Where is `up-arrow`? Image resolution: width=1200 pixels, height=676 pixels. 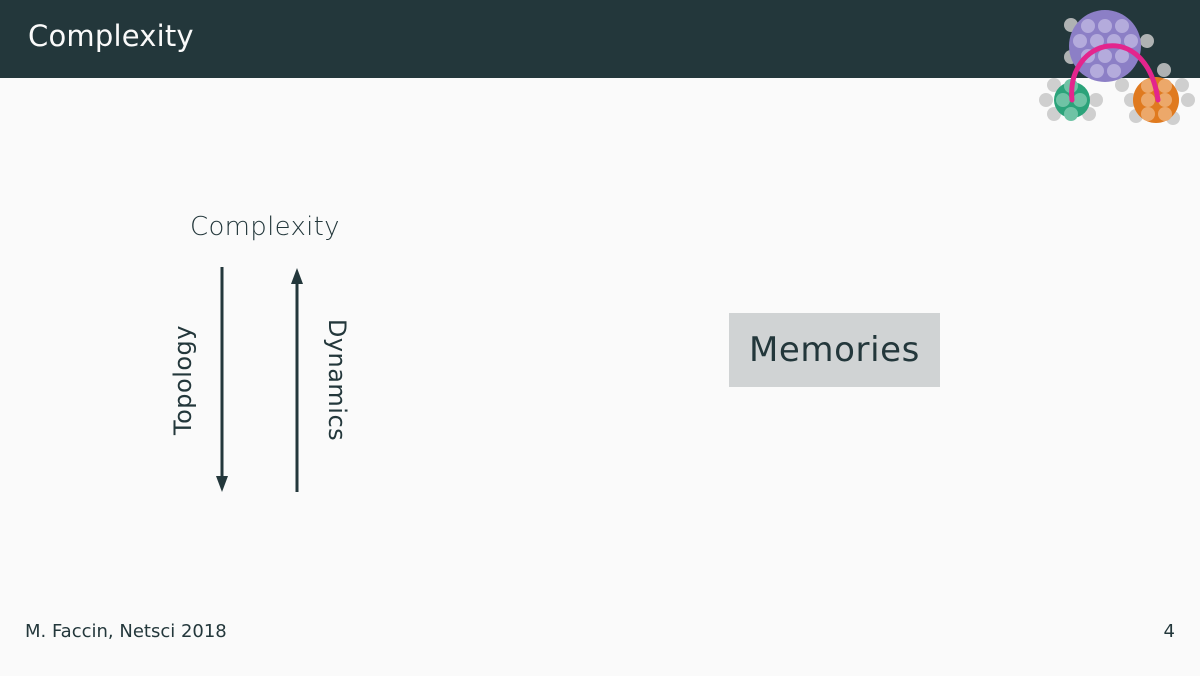 up-arrow is located at coordinates (297, 380).